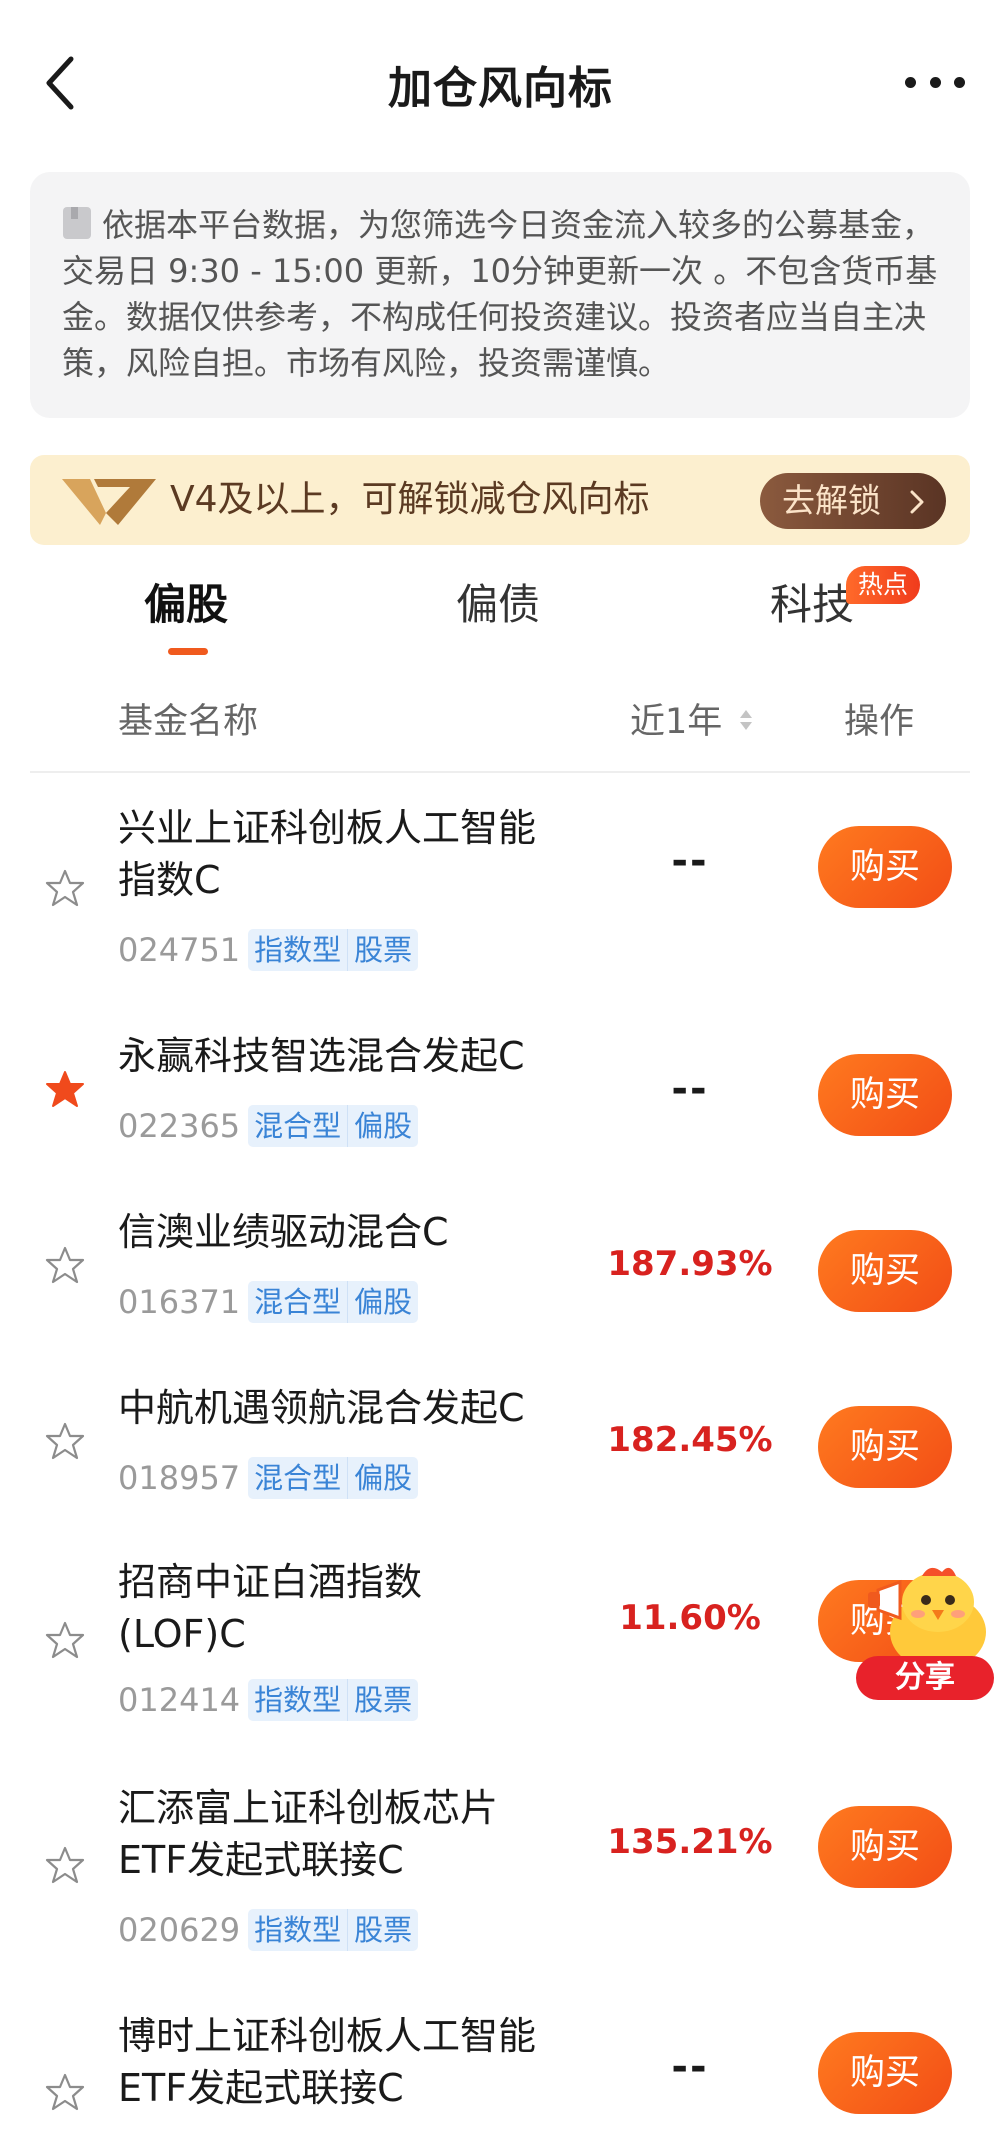 The height and width of the screenshot is (2132, 1001). I want to click on fund-name-line: 兴业上证科创板人工智能, so click(327, 828).